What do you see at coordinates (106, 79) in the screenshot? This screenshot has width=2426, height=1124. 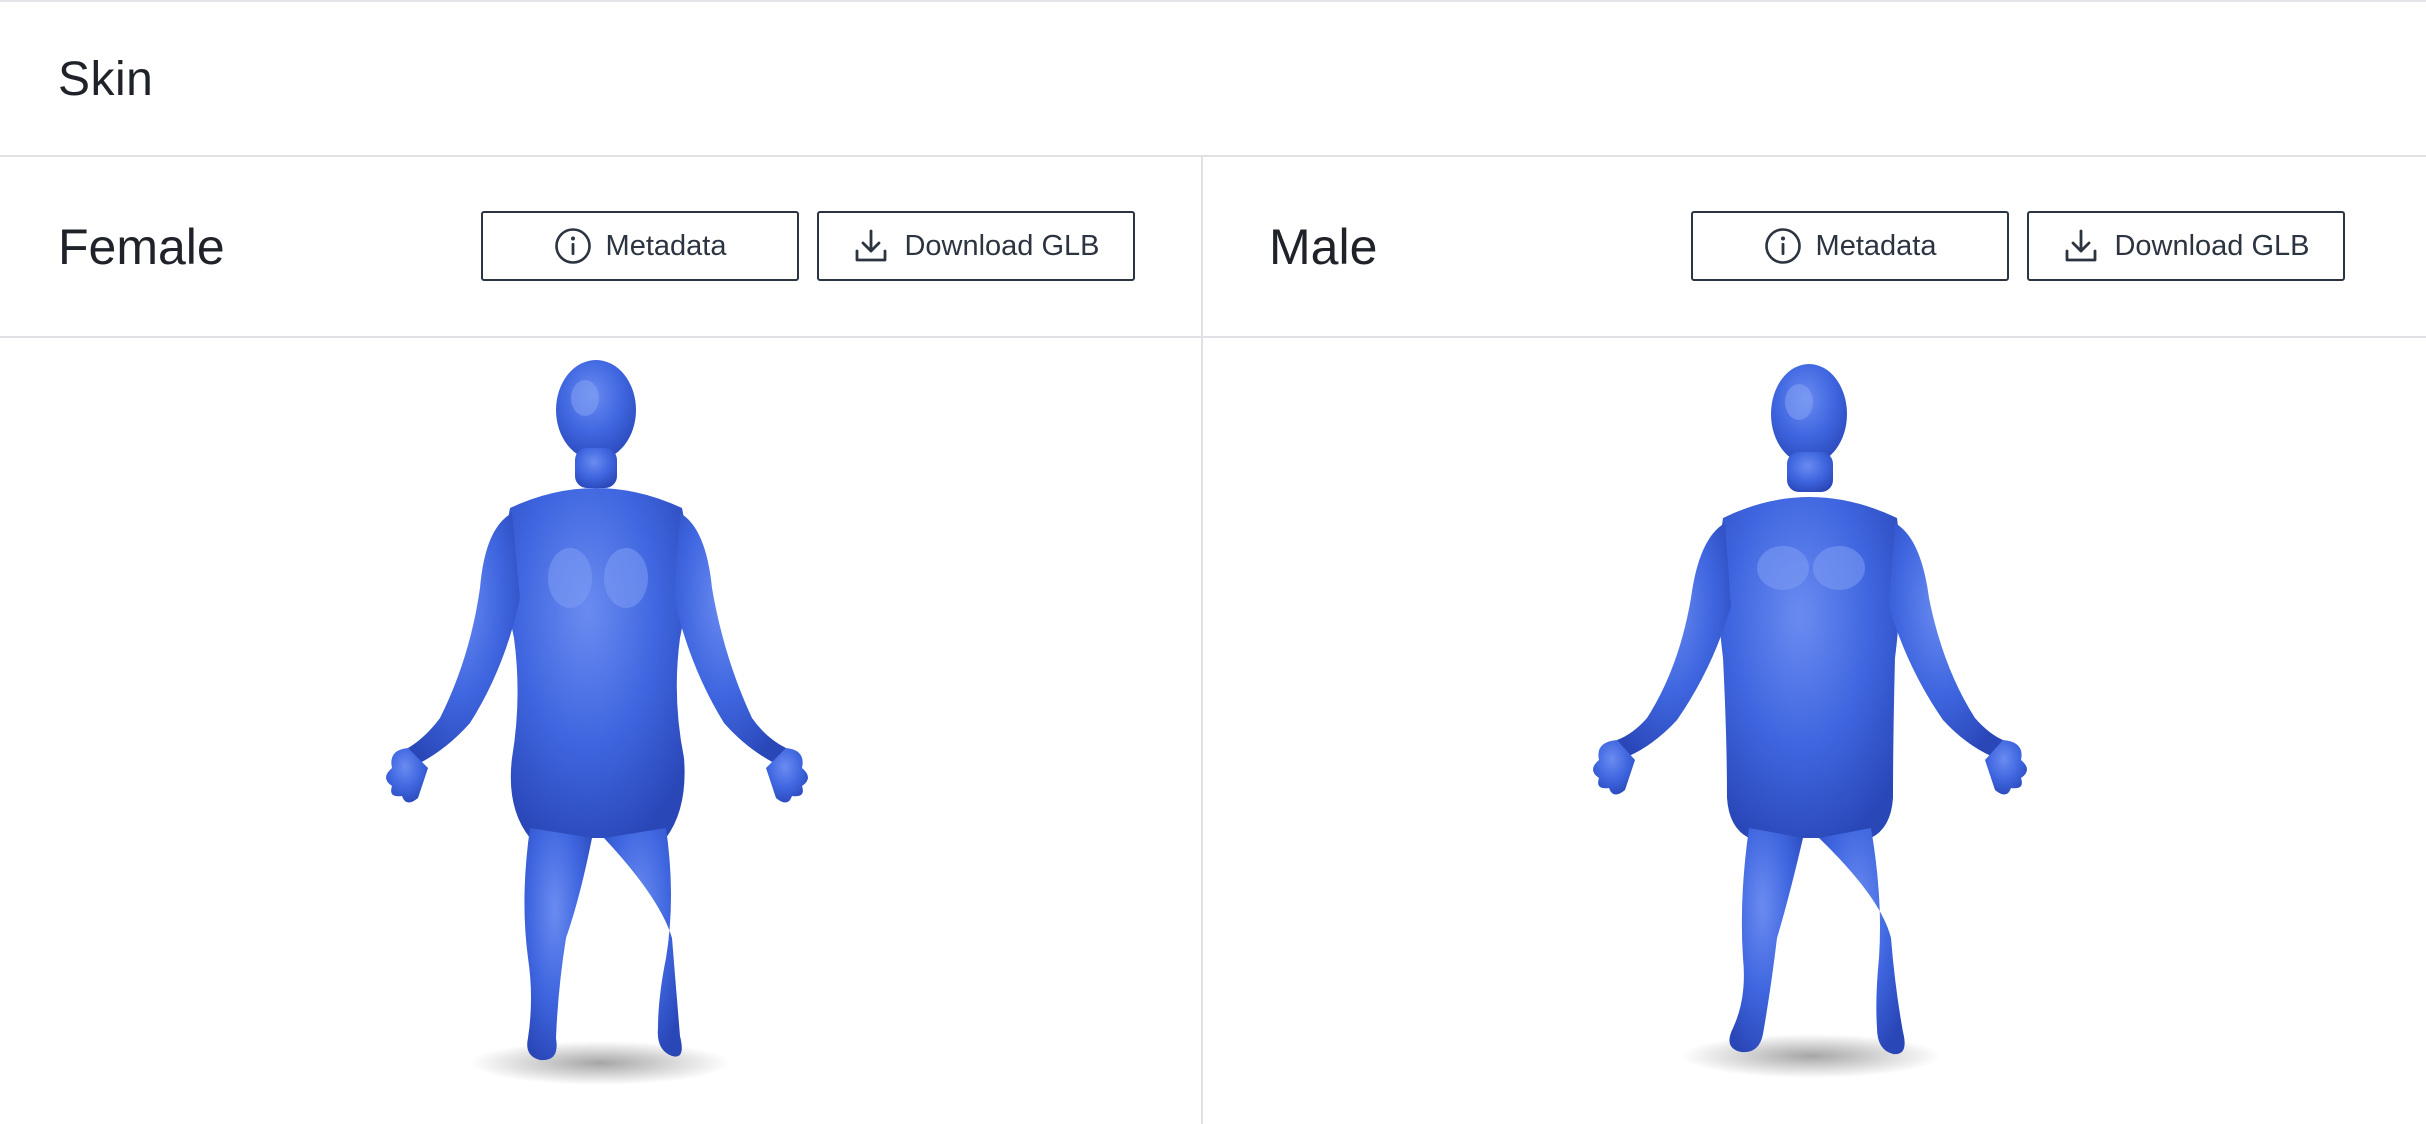 I see `section-title: Skin` at bounding box center [106, 79].